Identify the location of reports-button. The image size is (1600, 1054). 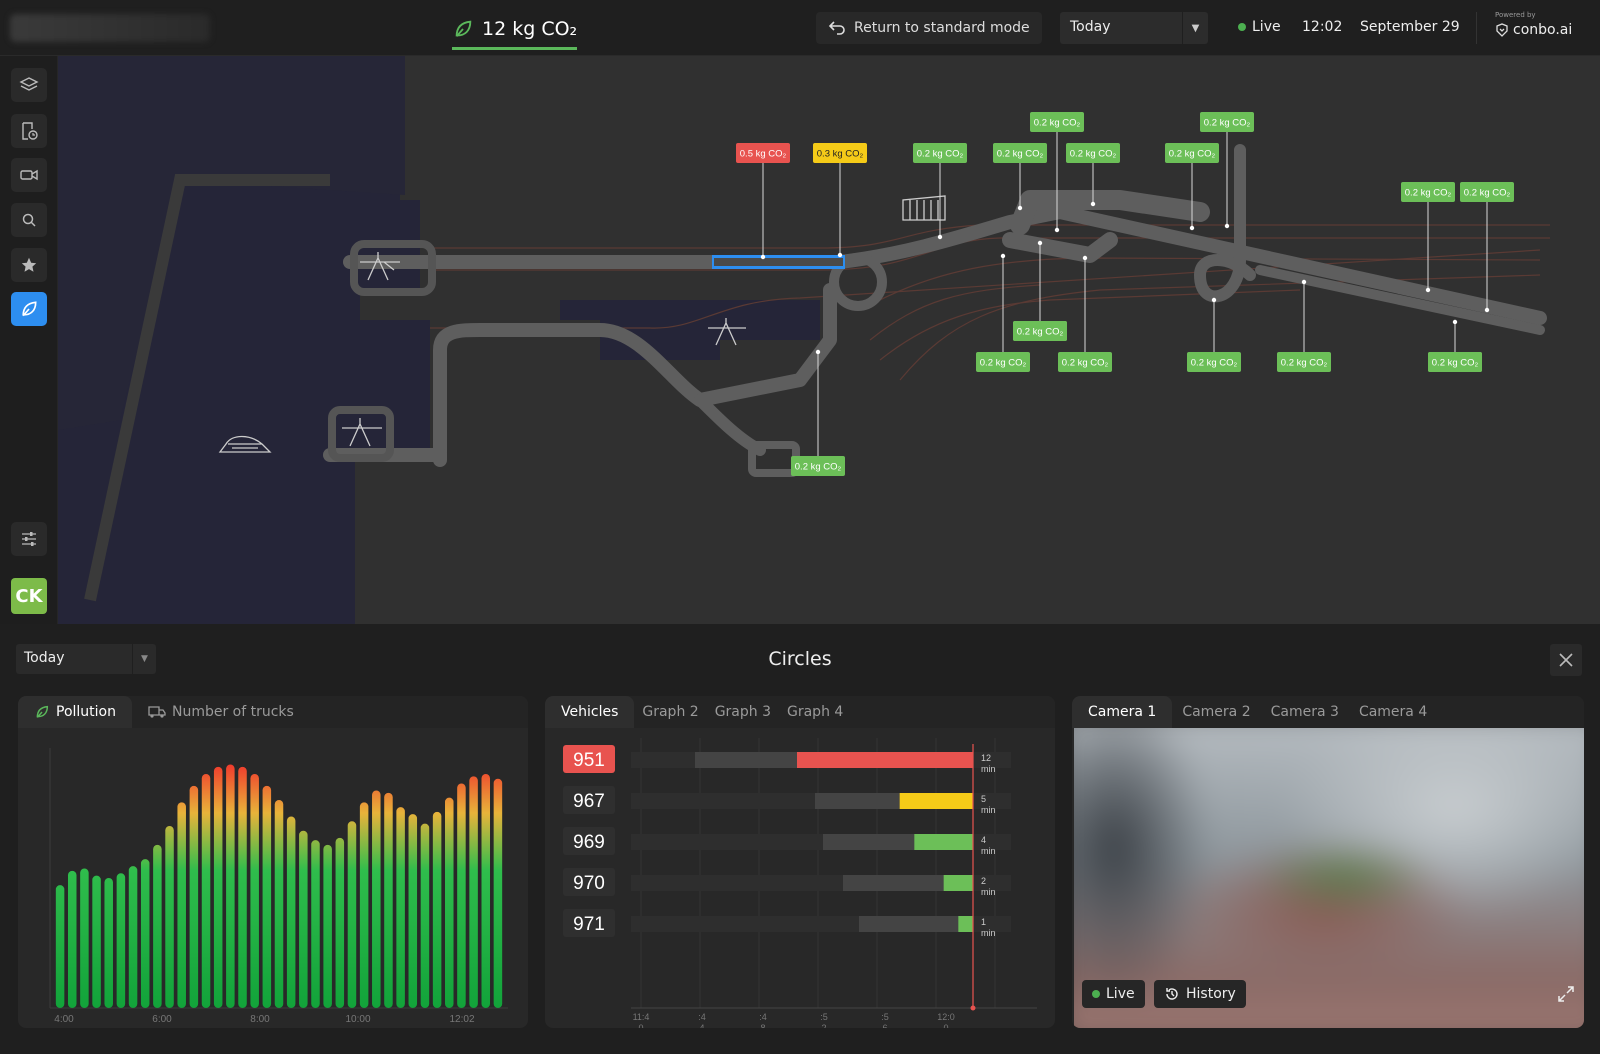
(29, 131).